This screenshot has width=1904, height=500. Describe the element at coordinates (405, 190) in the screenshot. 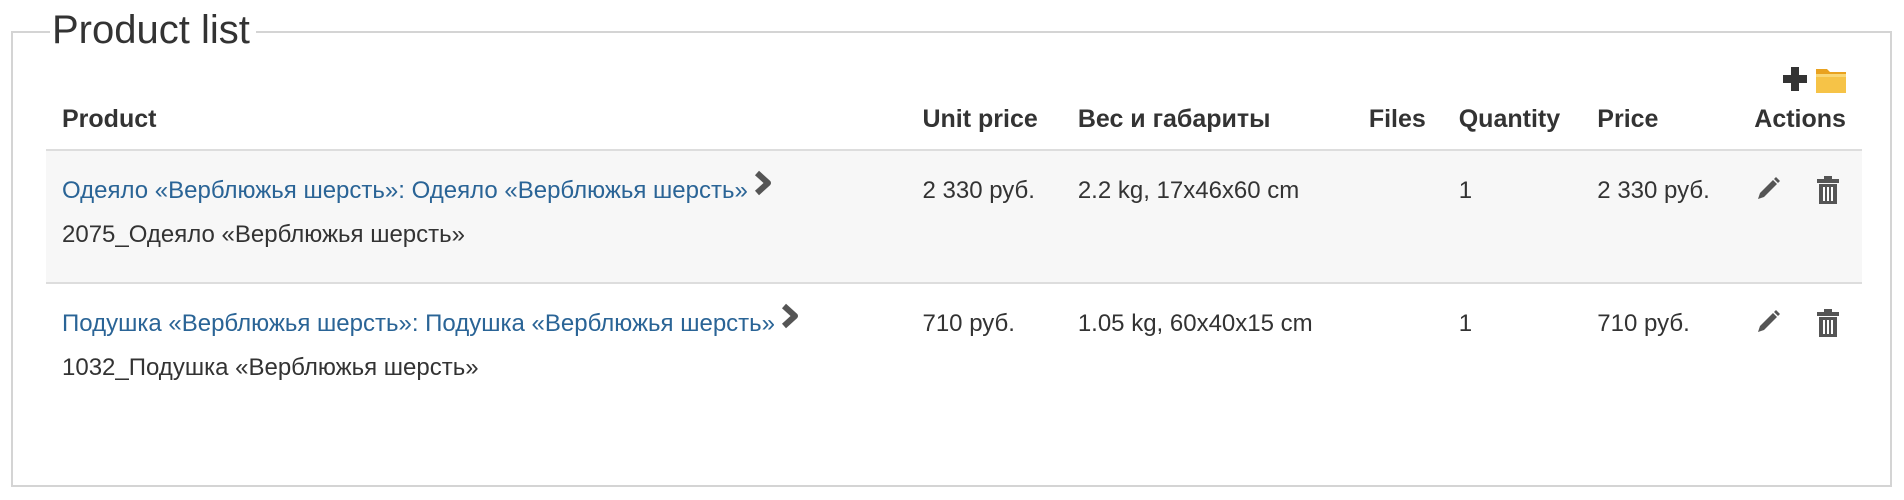

I see `product-link: Одеяло «Верблюжья шерсть»` at that location.